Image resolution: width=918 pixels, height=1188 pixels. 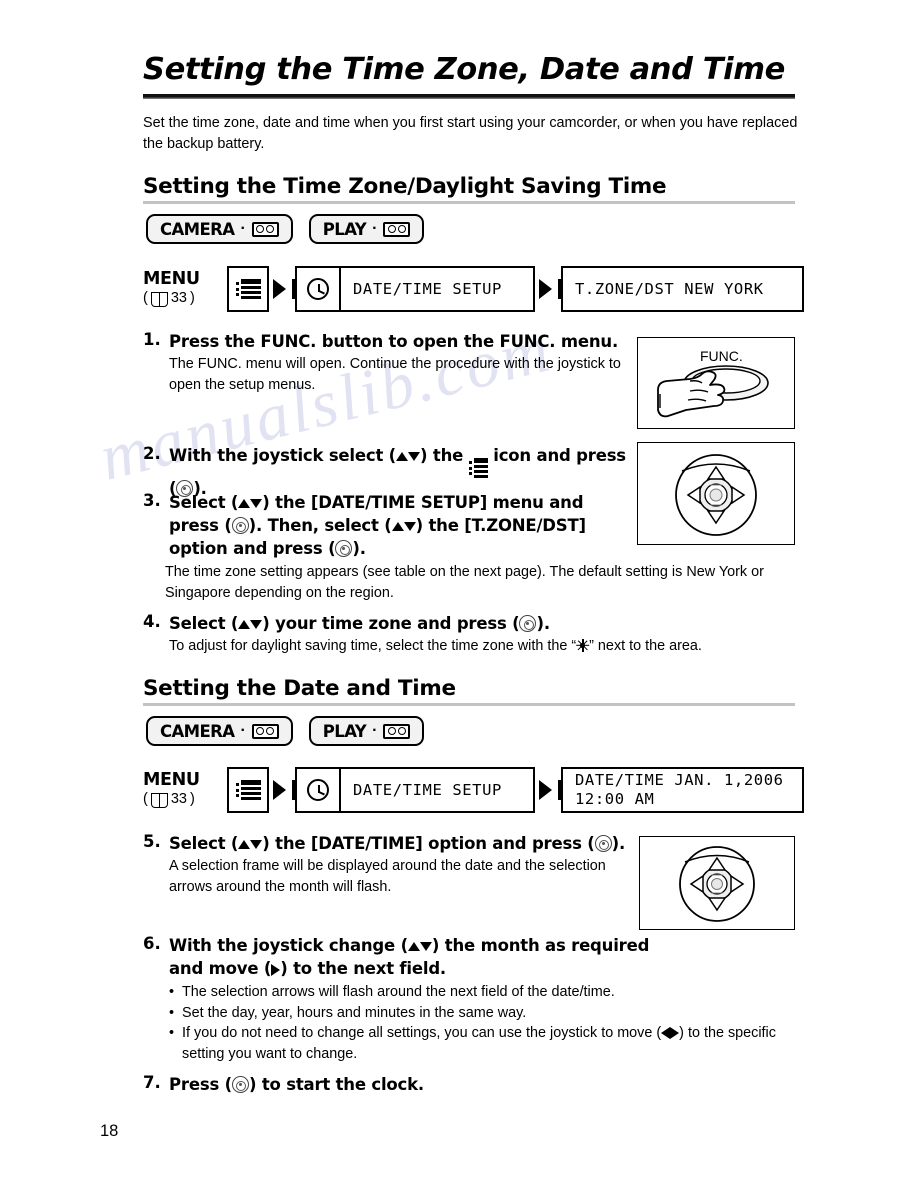 What do you see at coordinates (152, 943) in the screenshot?
I see `step-6-number: 6.` at bounding box center [152, 943].